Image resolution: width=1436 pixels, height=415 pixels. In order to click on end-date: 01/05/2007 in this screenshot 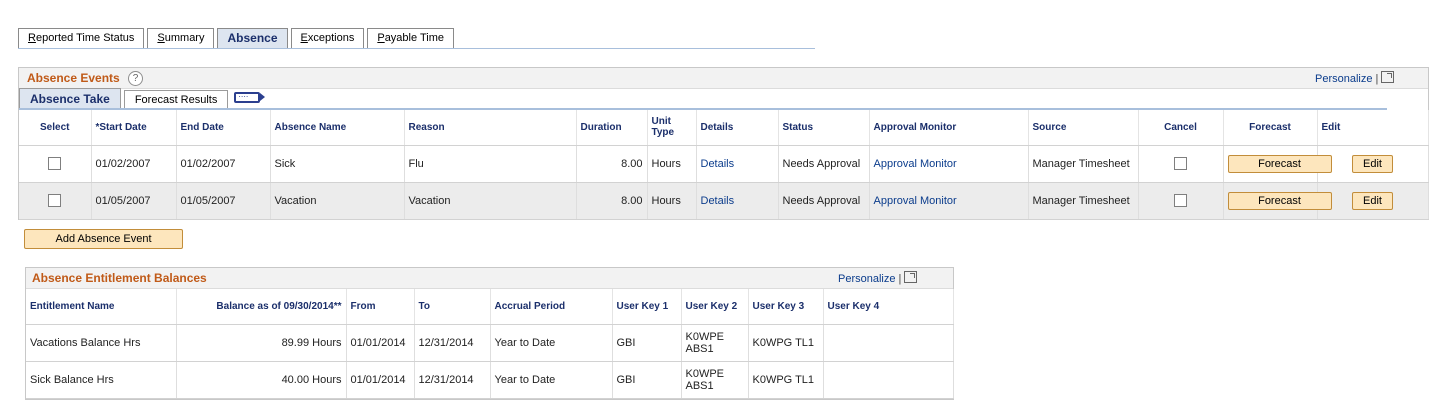, I will do `click(223, 201)`.